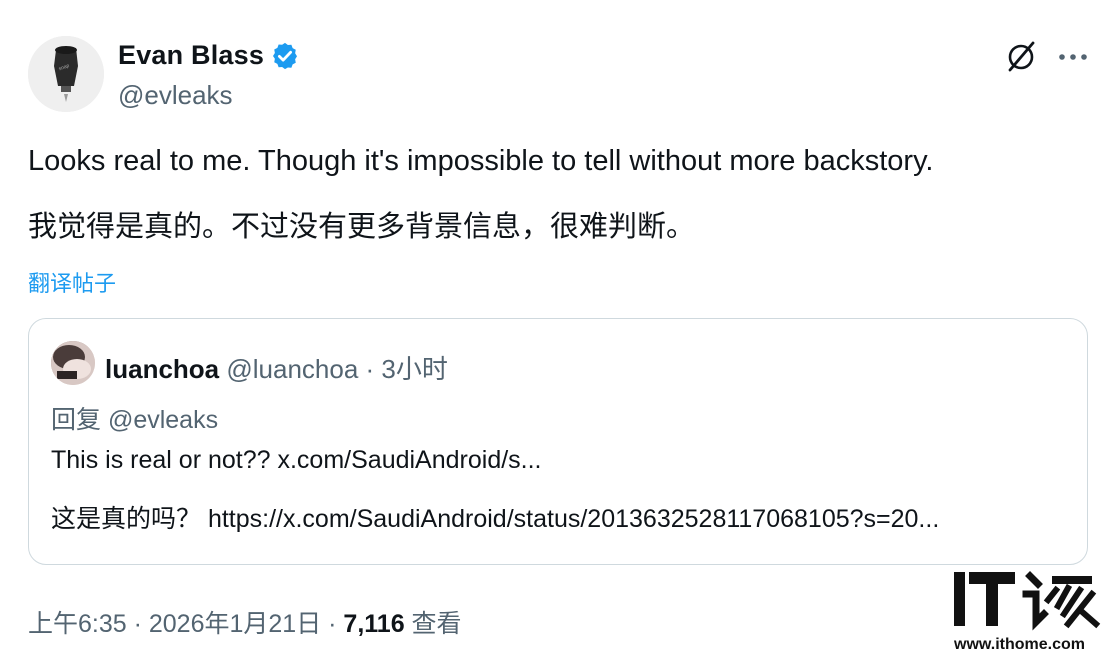 This screenshot has height=667, width=1118. What do you see at coordinates (185, 624) in the screenshot?
I see `tweet-timestamp: 上午6:35 · 2026年1月21日 ·` at bounding box center [185, 624].